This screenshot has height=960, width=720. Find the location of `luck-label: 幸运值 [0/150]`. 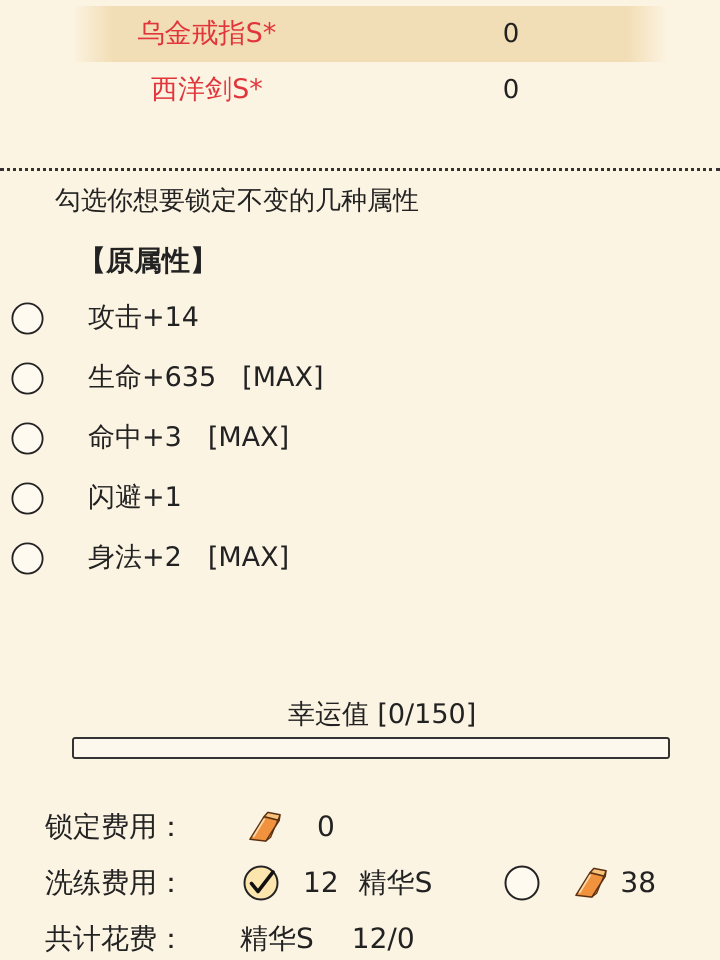

luck-label: 幸运值 [0/150] is located at coordinates (382, 714).